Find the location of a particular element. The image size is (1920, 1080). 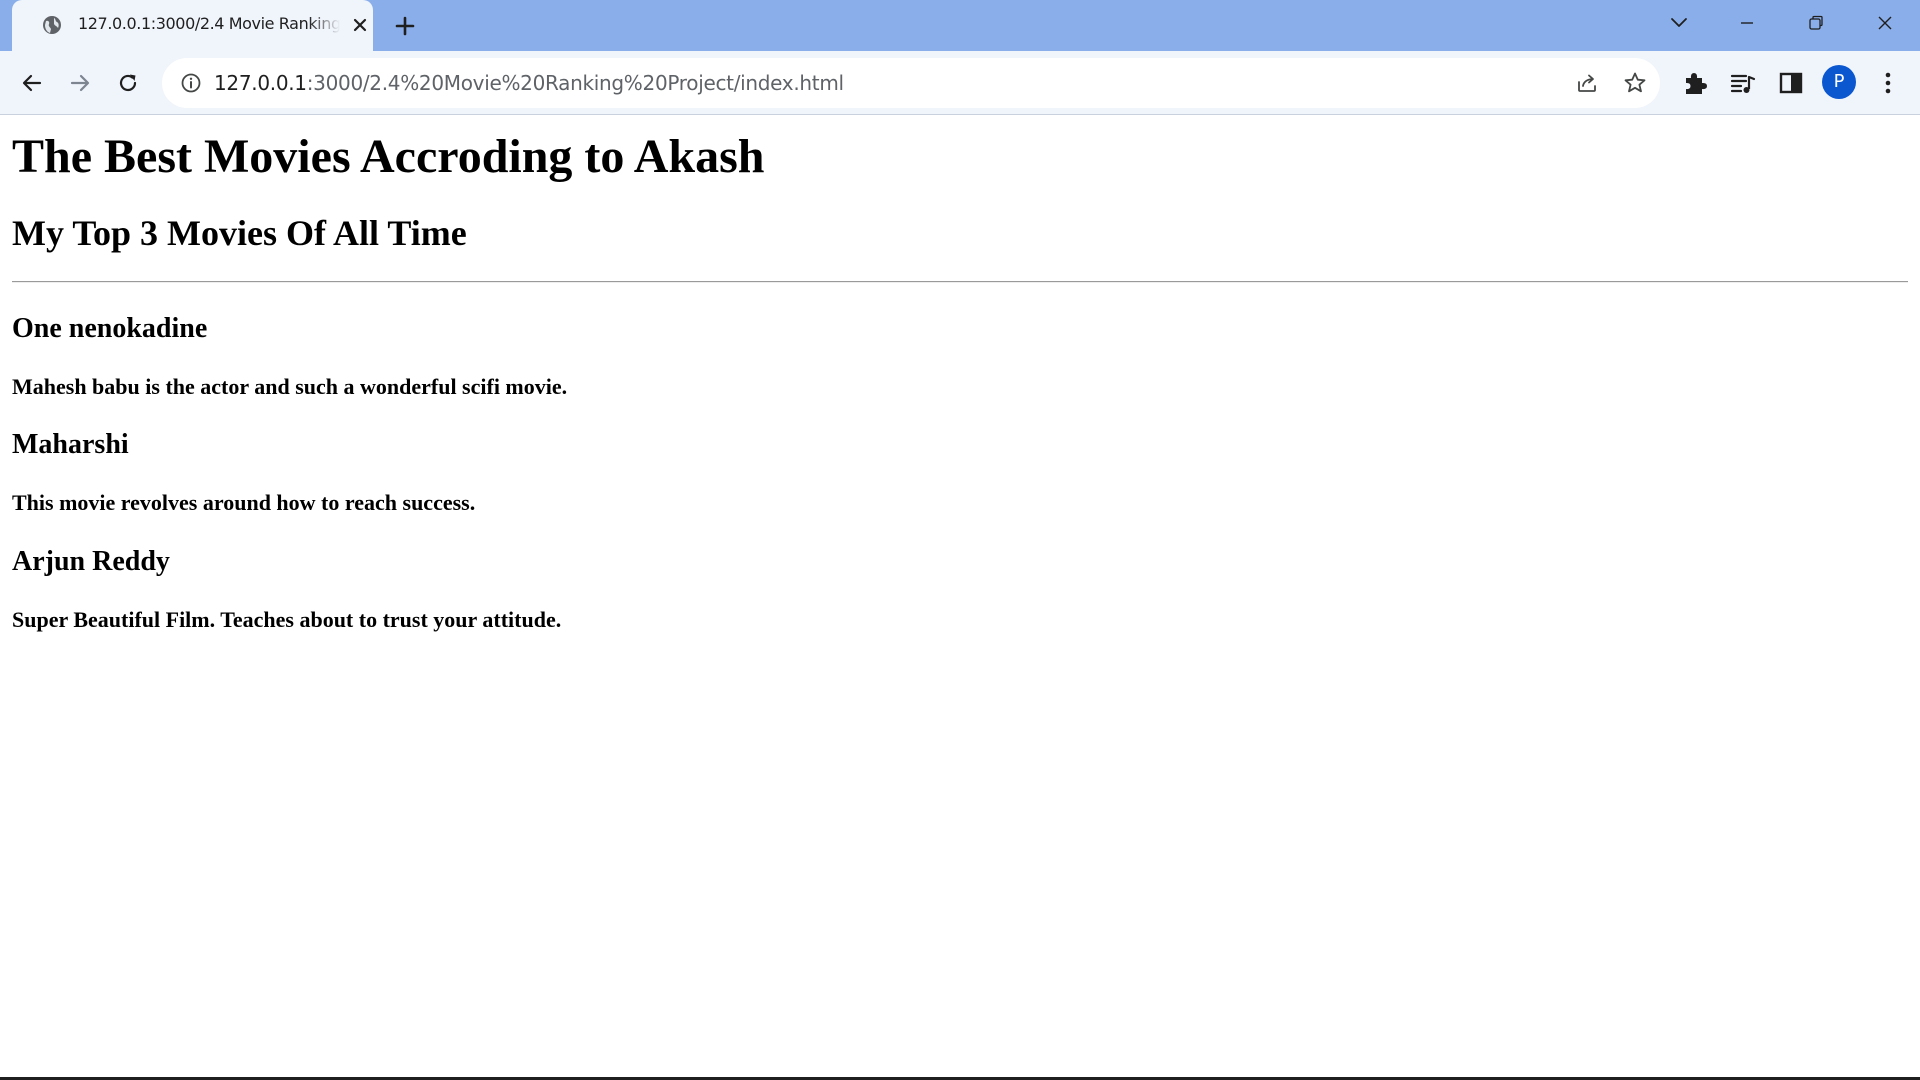

minimize-button is located at coordinates (1747, 23).